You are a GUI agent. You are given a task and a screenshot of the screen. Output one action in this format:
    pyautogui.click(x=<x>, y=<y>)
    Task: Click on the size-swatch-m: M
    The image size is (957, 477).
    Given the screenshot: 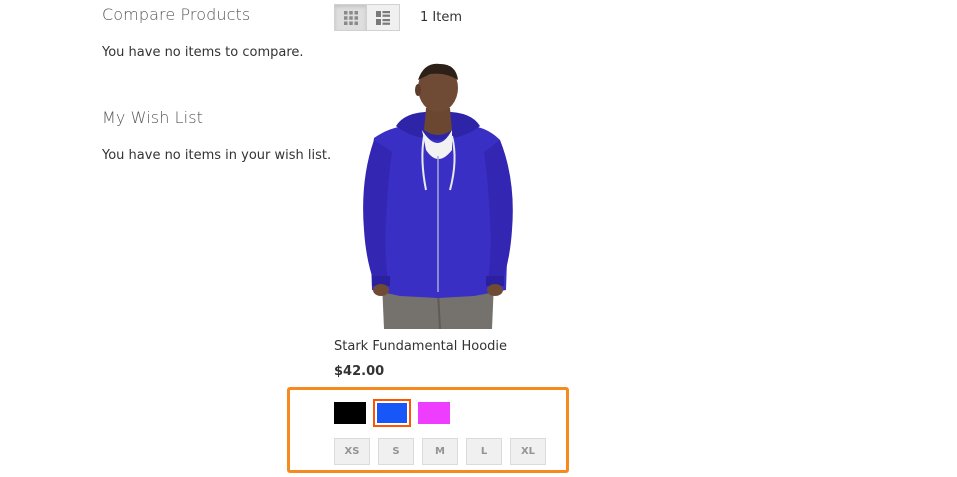 What is the action you would take?
    pyautogui.click(x=440, y=451)
    